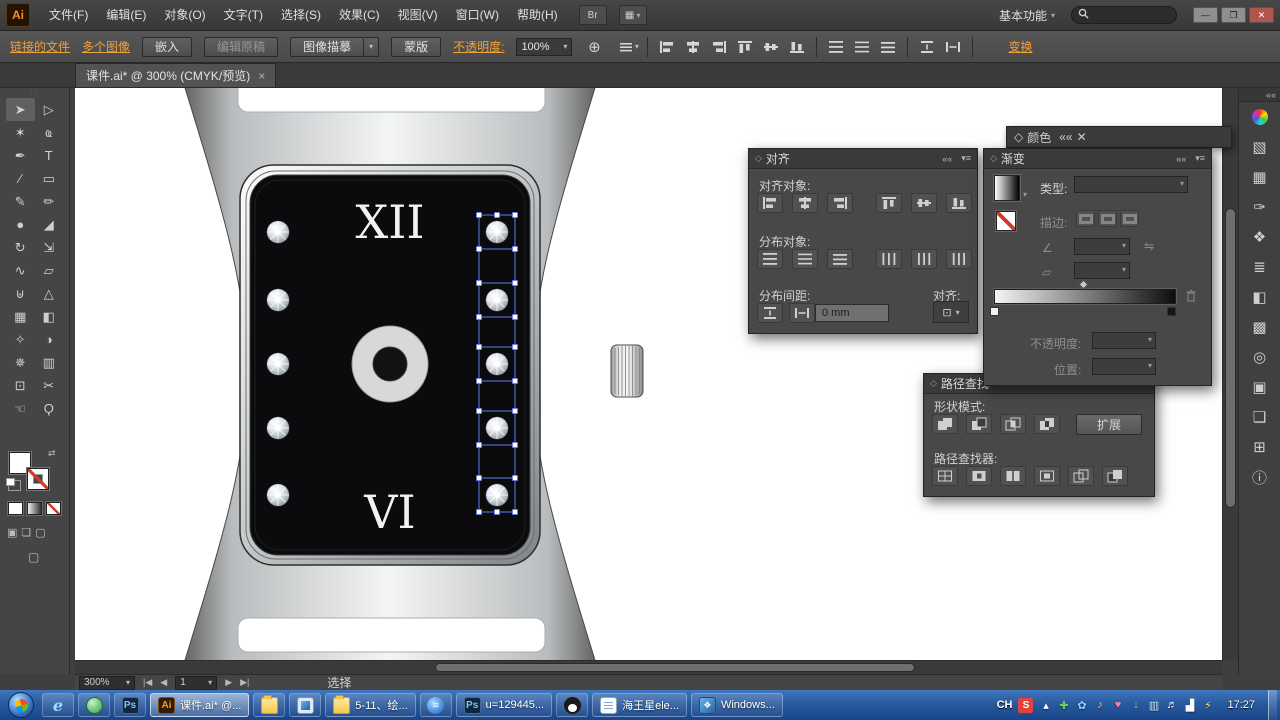 The width and height of the screenshot is (1280, 720). What do you see at coordinates (94, 705) in the screenshot?
I see `browser-taskbar-button` at bounding box center [94, 705].